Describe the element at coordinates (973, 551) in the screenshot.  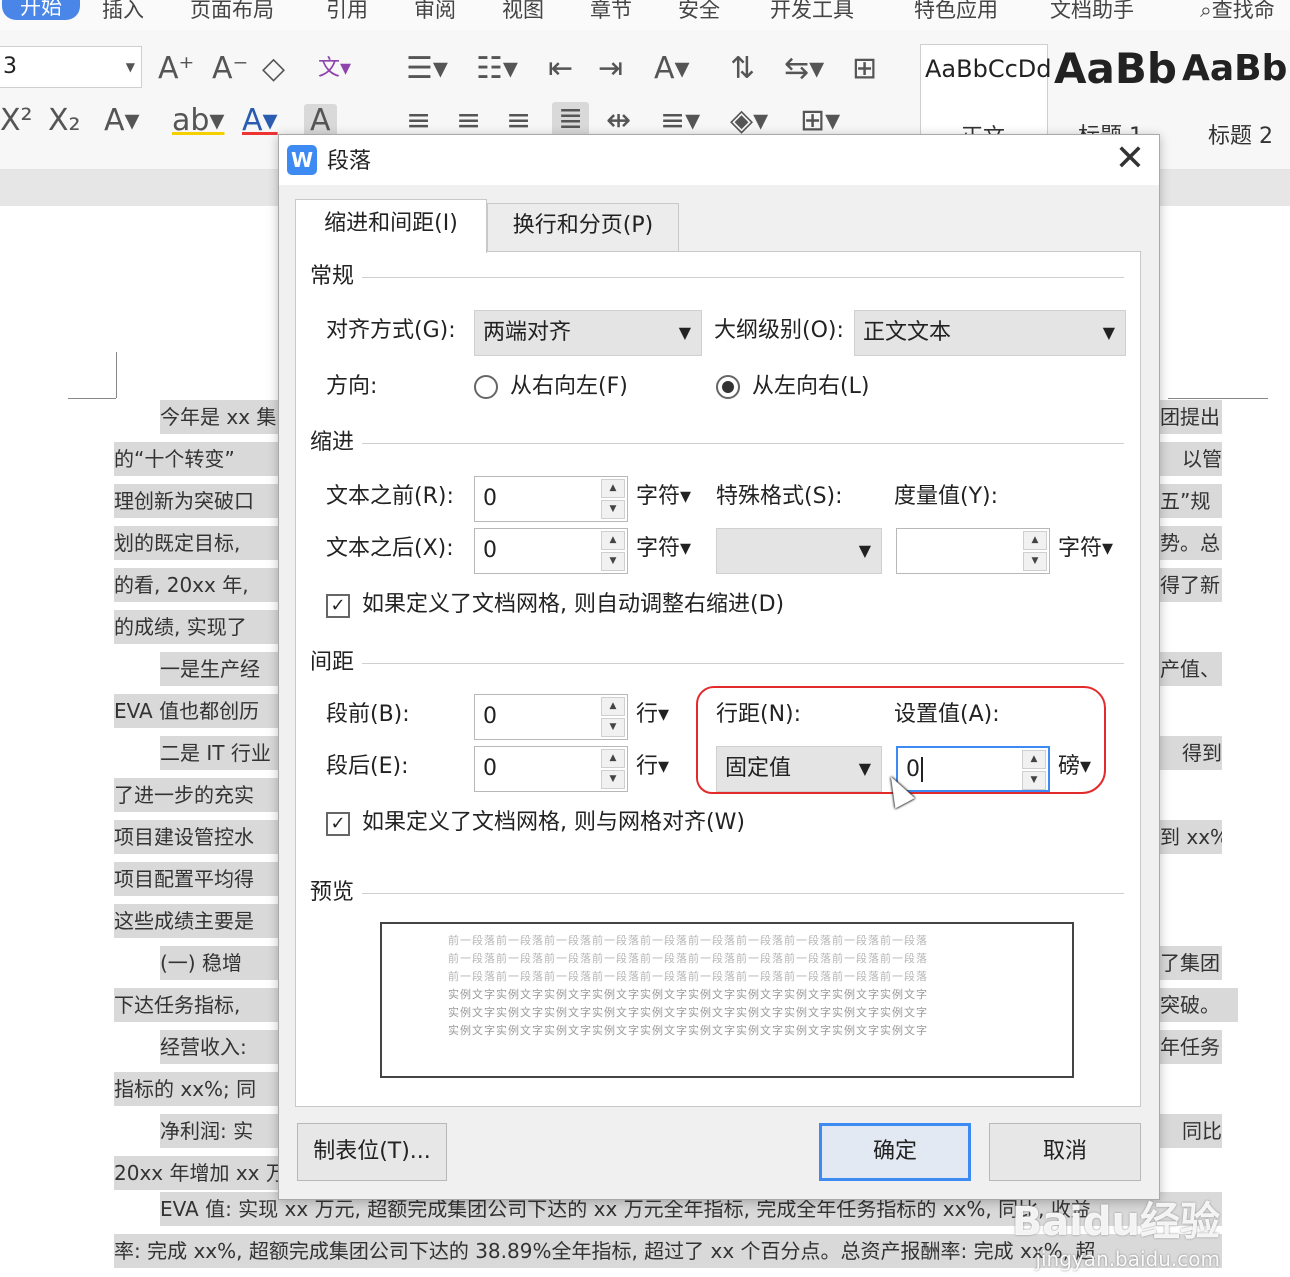
I see `measure-input: ▲ ▼` at that location.